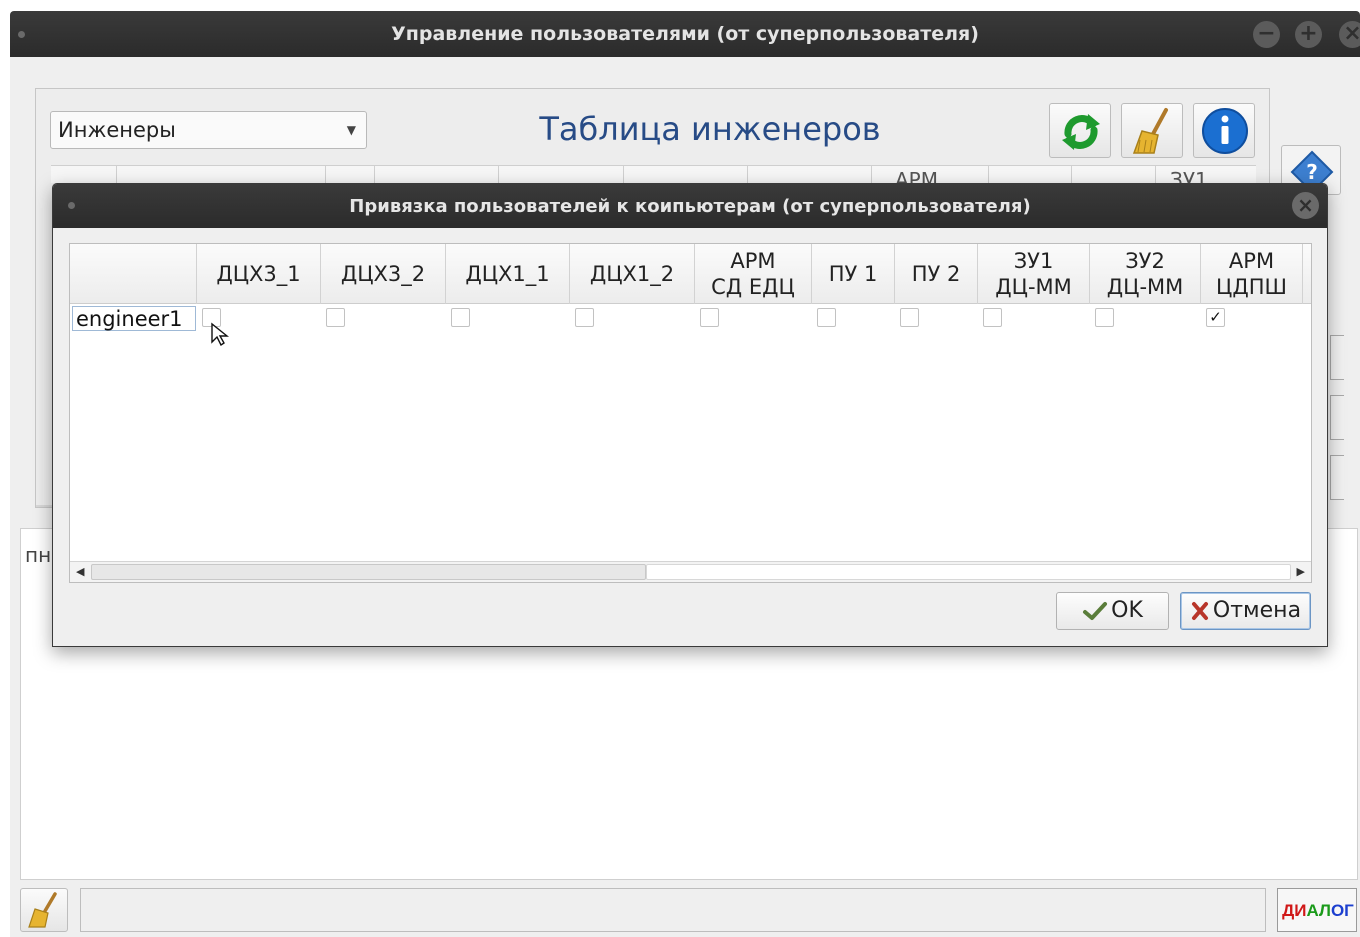 This screenshot has height=937, width=1360. I want to click on scroll-left-icon: ◀, so click(80, 571).